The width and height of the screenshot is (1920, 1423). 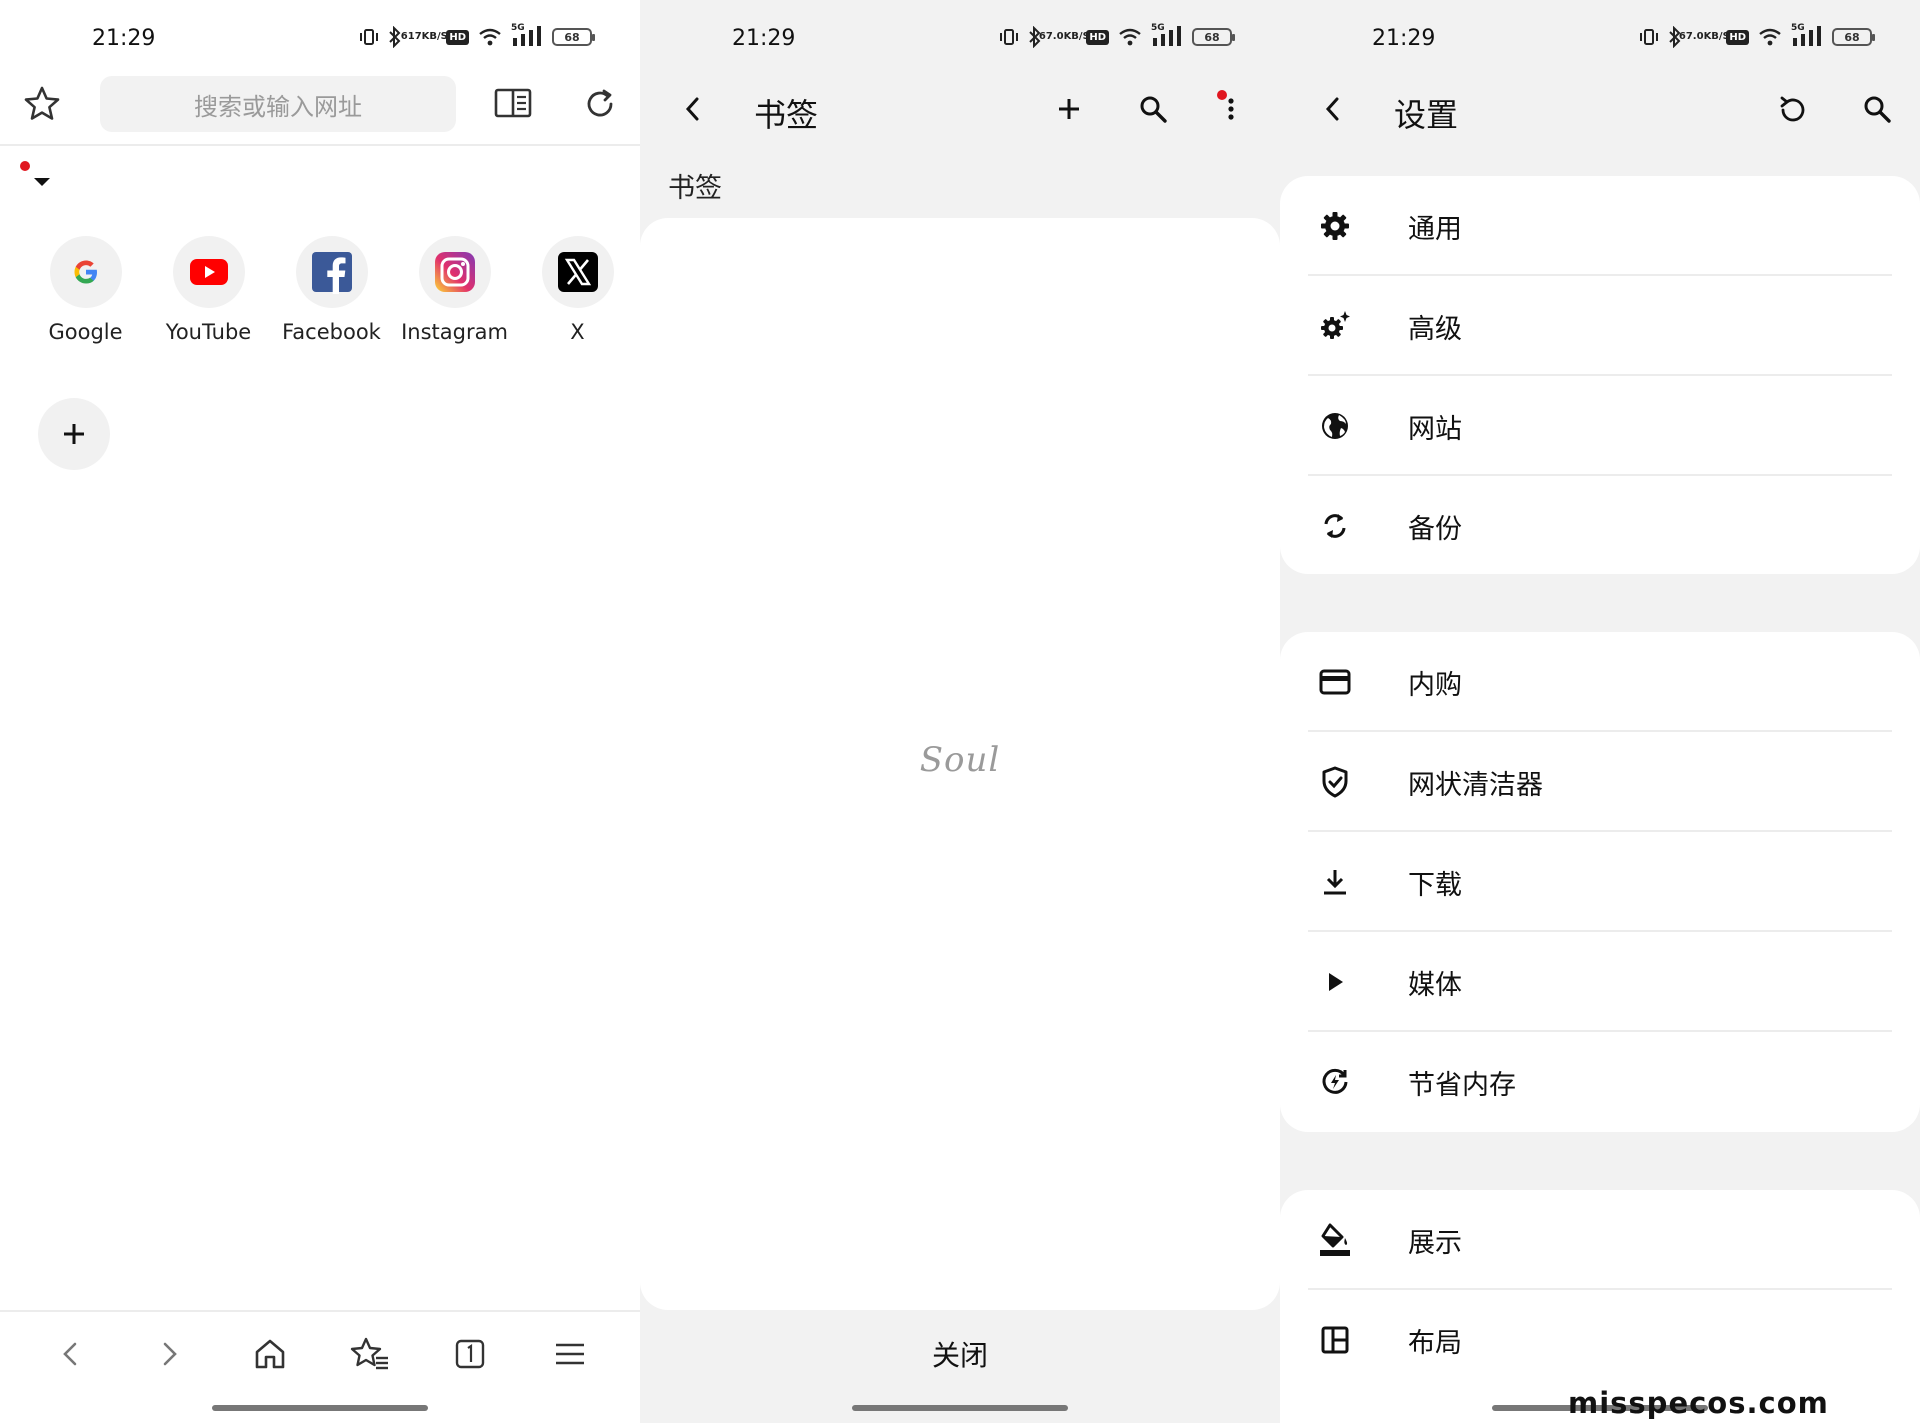 What do you see at coordinates (1792, 112) in the screenshot?
I see `reset-button` at bounding box center [1792, 112].